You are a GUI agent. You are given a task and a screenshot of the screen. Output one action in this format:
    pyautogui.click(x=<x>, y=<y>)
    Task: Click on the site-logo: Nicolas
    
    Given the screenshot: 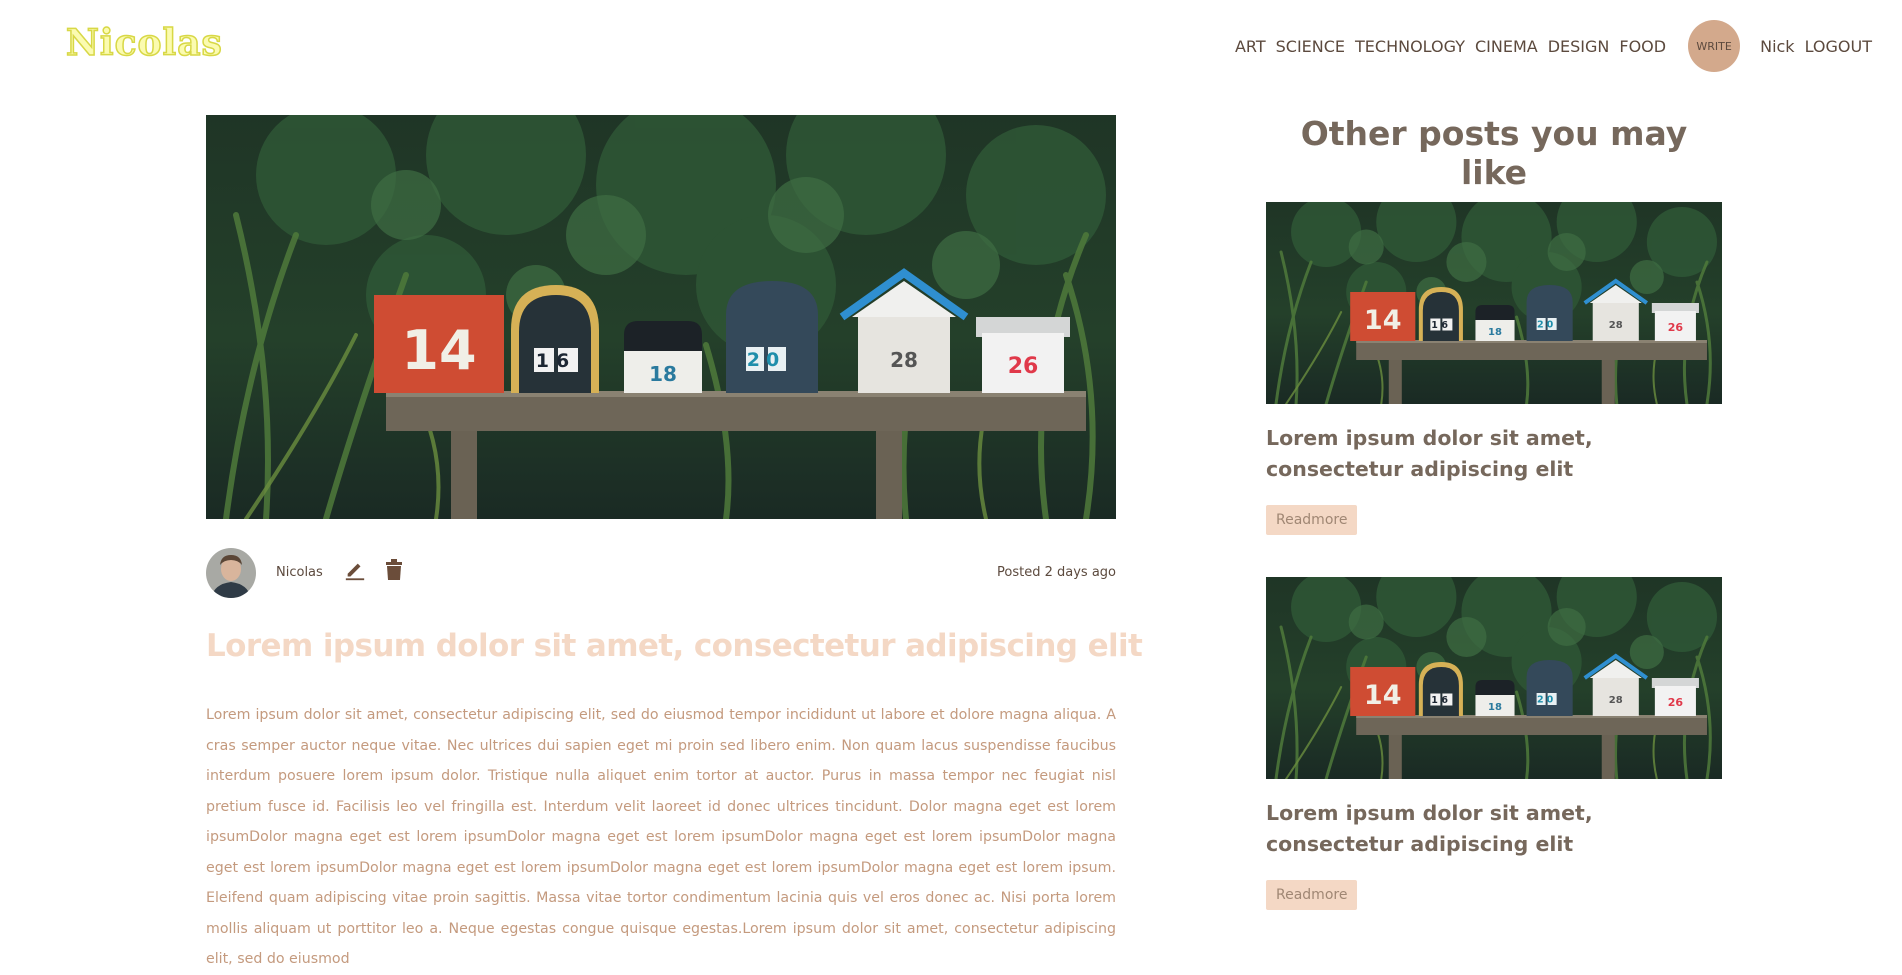 What is the action you would take?
    pyautogui.click(x=144, y=43)
    